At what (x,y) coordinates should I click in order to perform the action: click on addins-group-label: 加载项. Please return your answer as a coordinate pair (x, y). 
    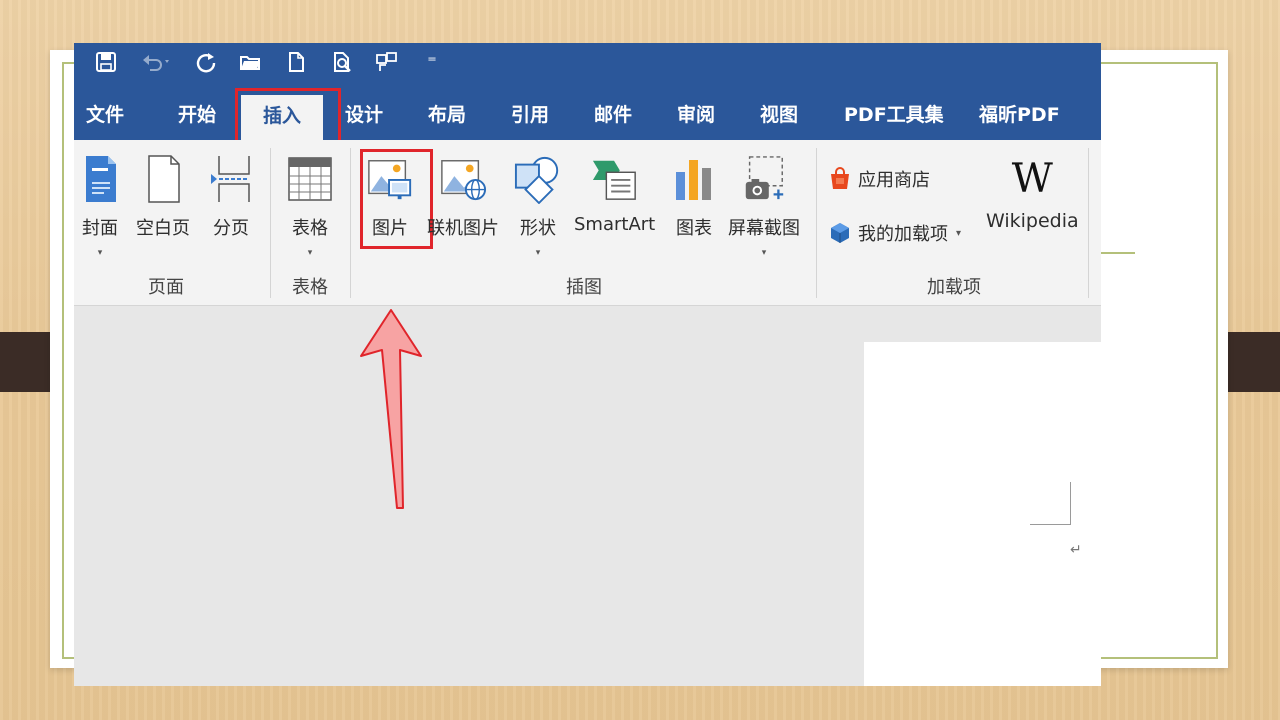
    Looking at the image, I should click on (954, 287).